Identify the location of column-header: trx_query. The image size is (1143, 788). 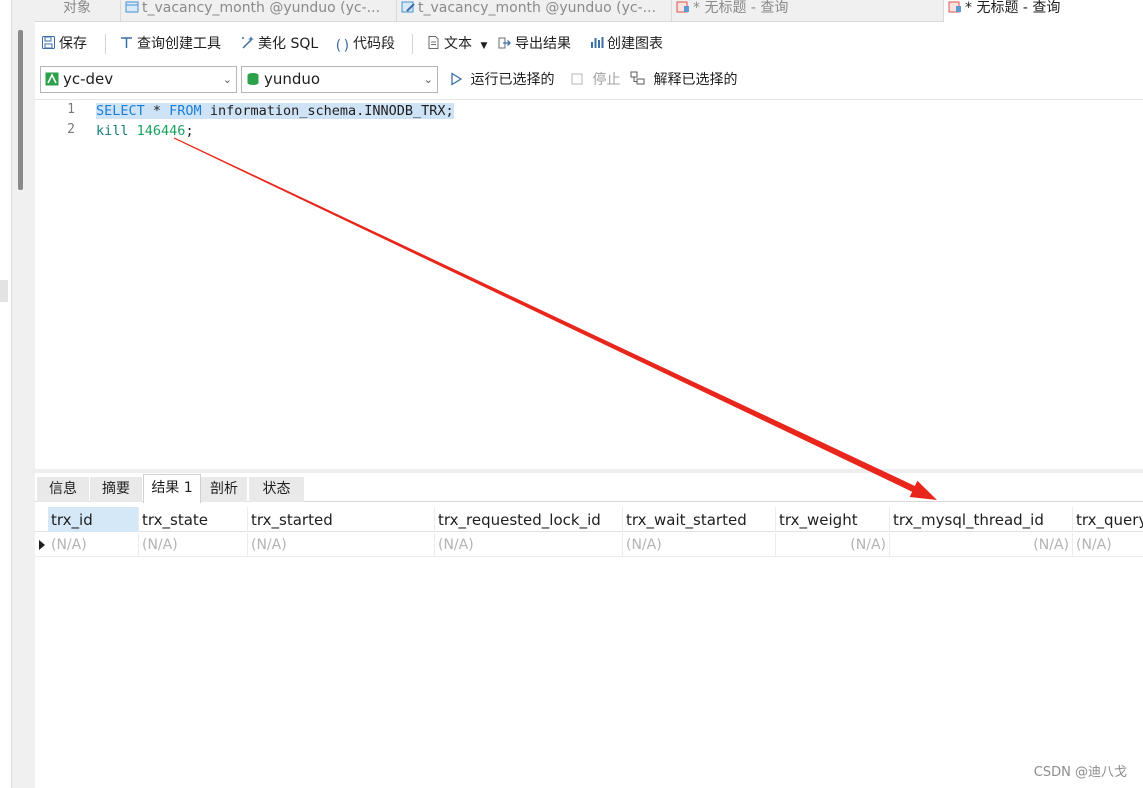
(1108, 519).